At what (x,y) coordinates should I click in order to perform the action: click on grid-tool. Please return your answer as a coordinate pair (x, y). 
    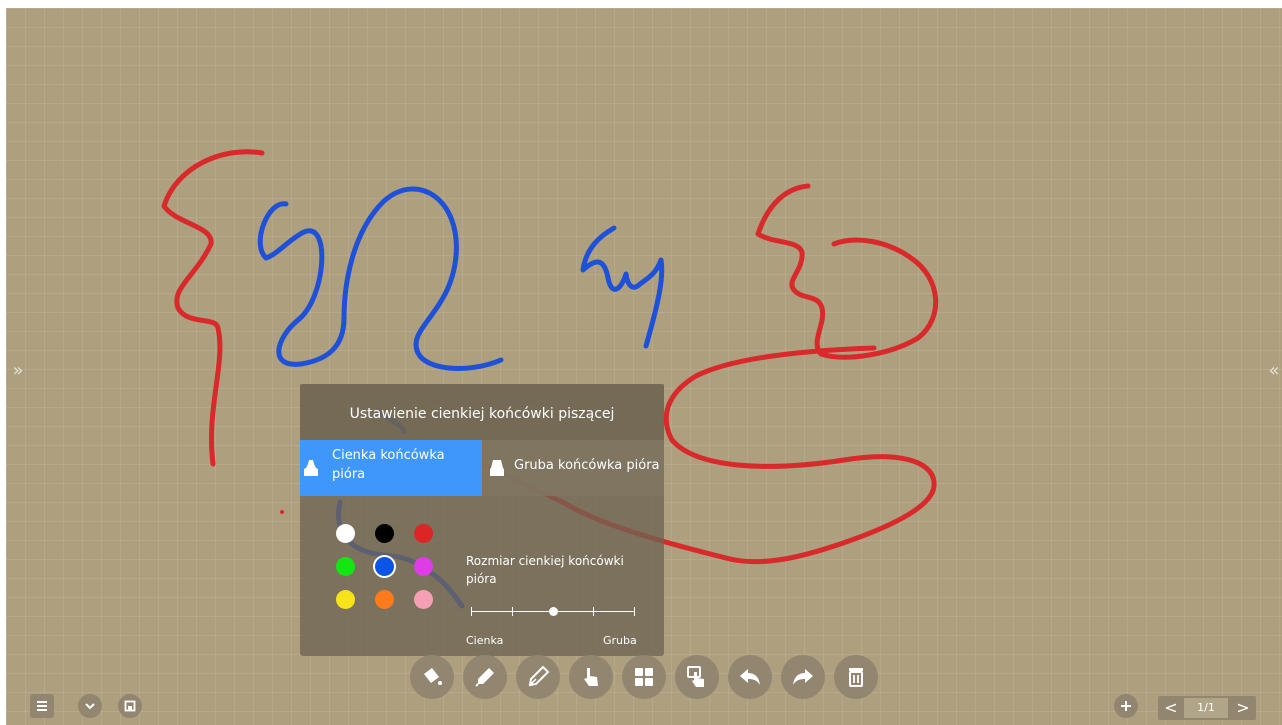
    Looking at the image, I should click on (644, 677).